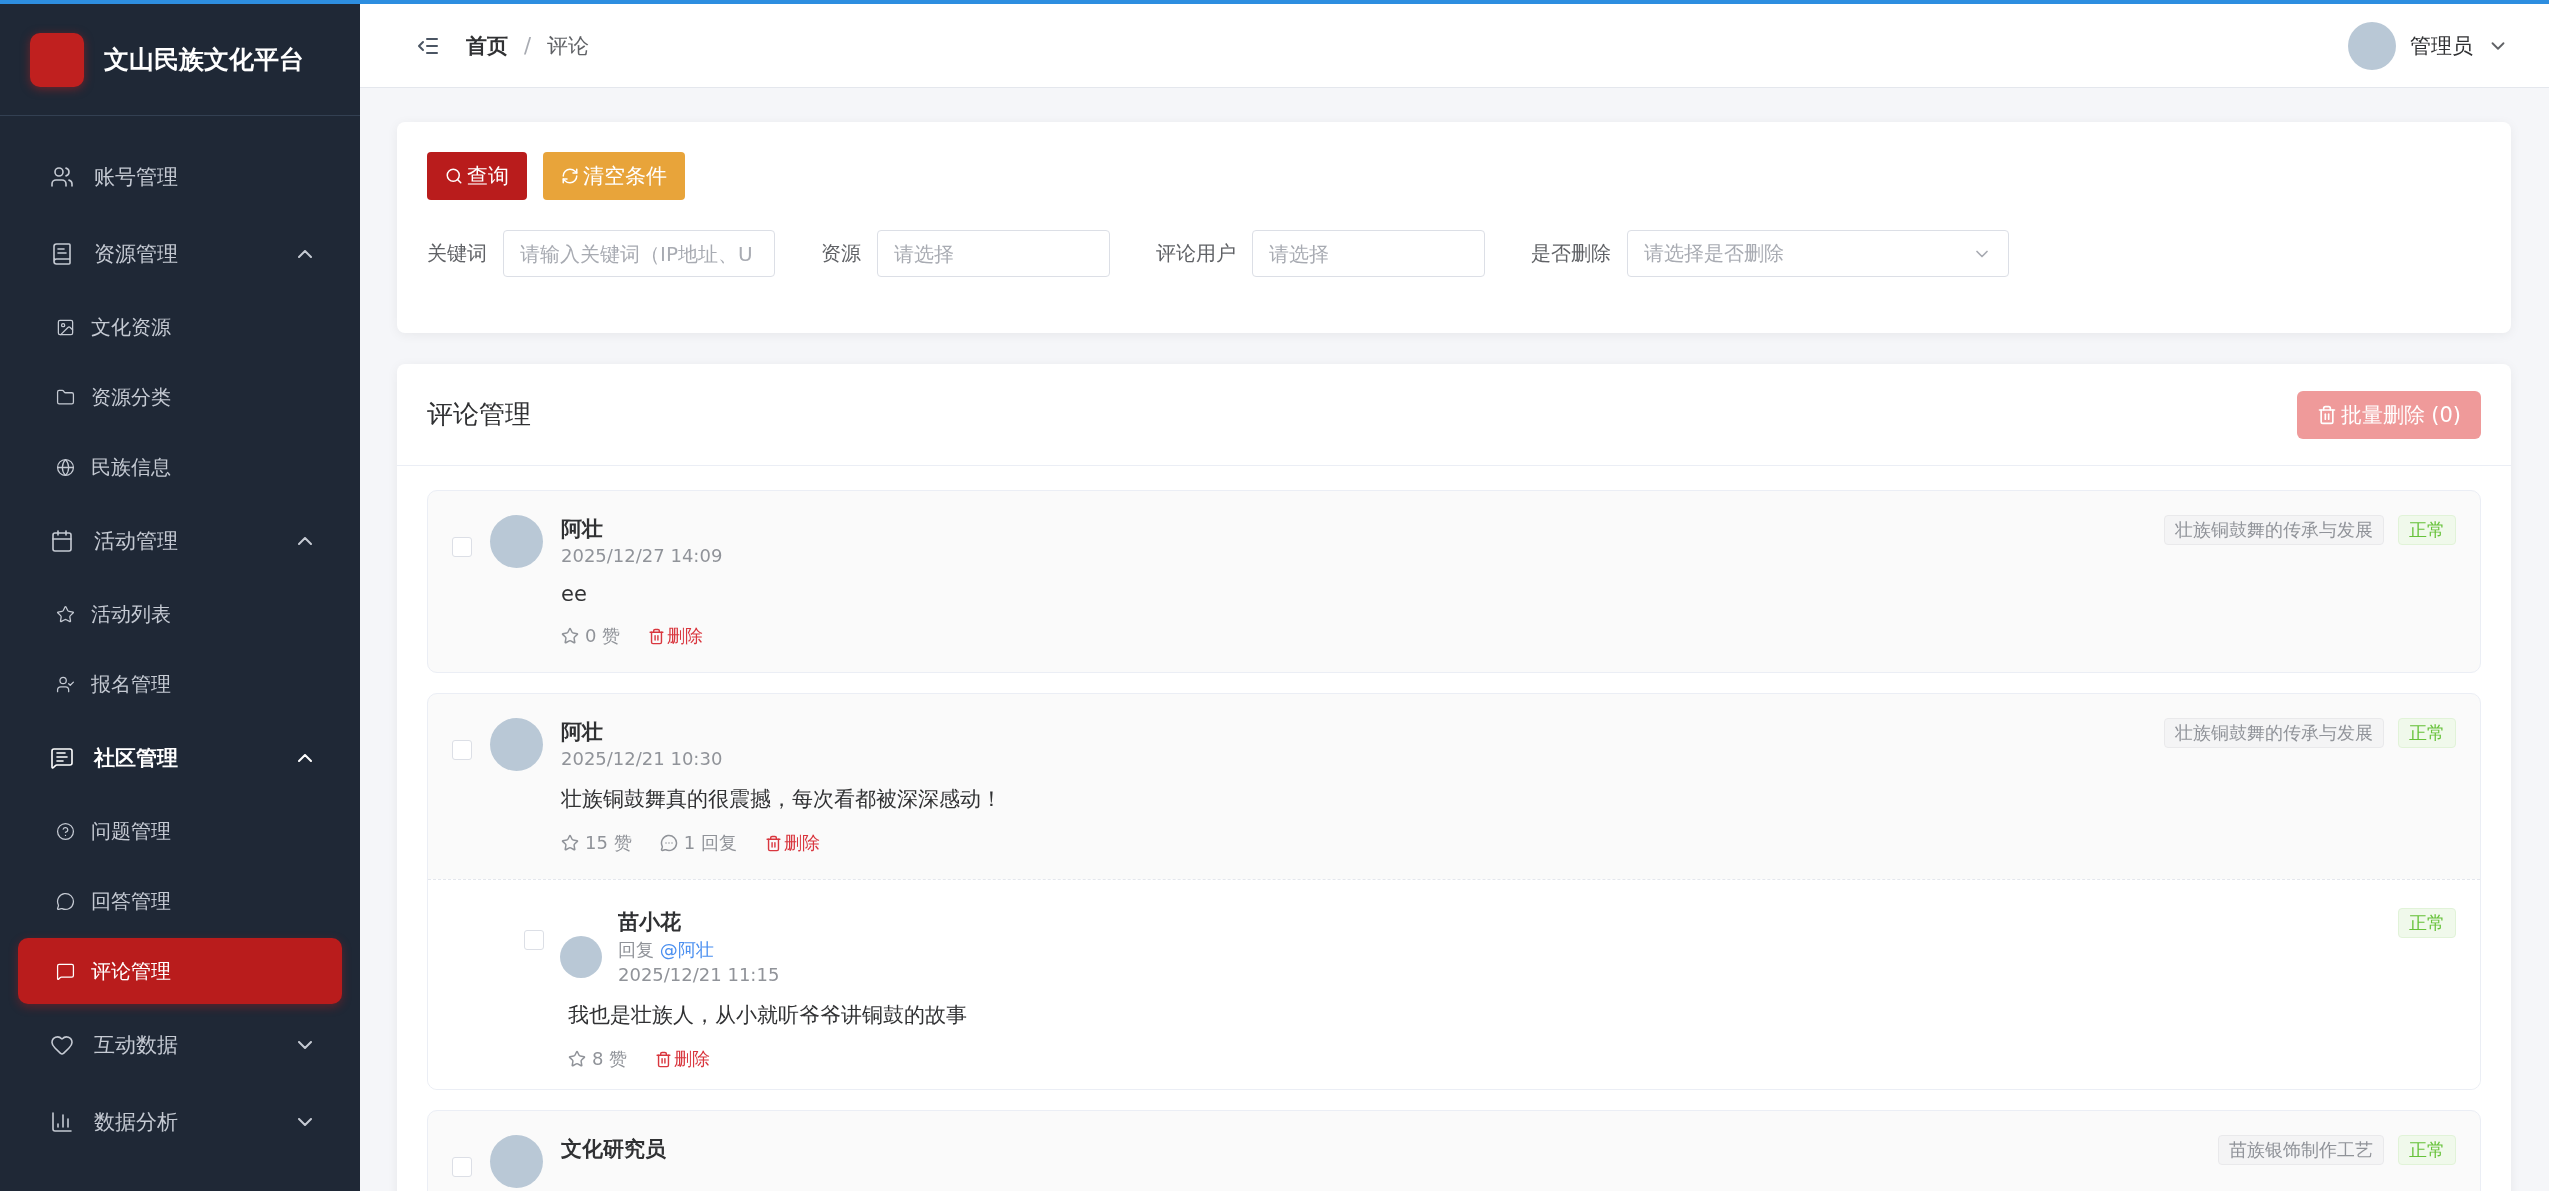  I want to click on comment-date: 2025/12/27 14:09, so click(642, 555).